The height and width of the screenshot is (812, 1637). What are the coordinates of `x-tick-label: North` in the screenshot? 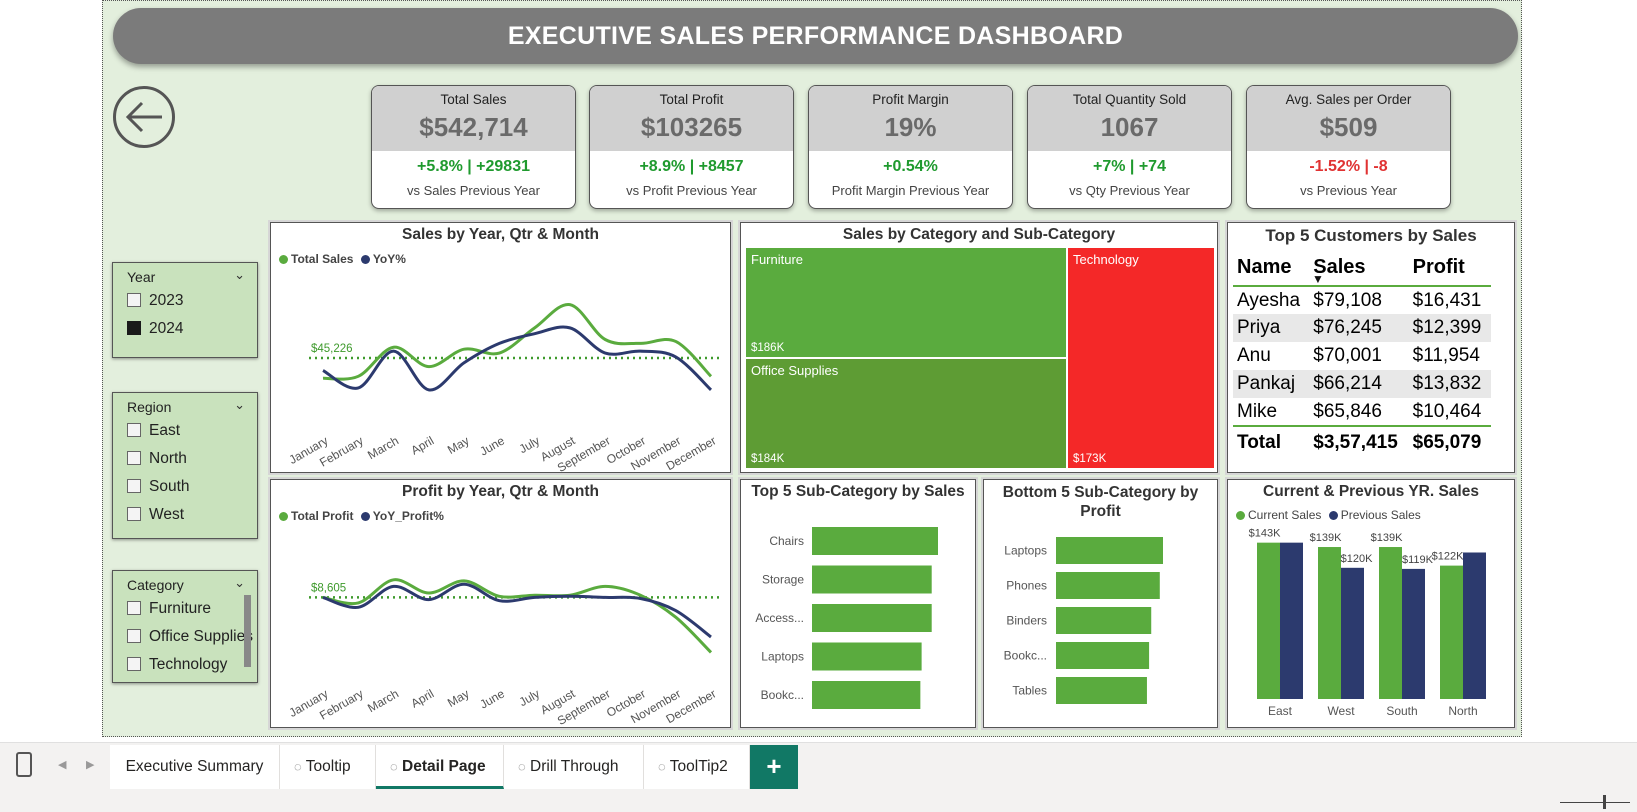 It's located at (1462, 711).